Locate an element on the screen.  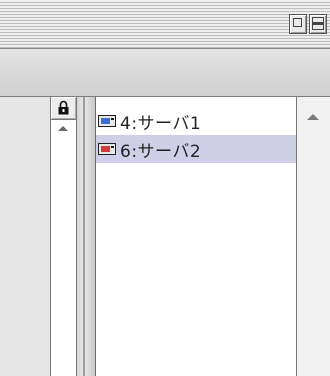
window-titlebar is located at coordinates (165, 24).